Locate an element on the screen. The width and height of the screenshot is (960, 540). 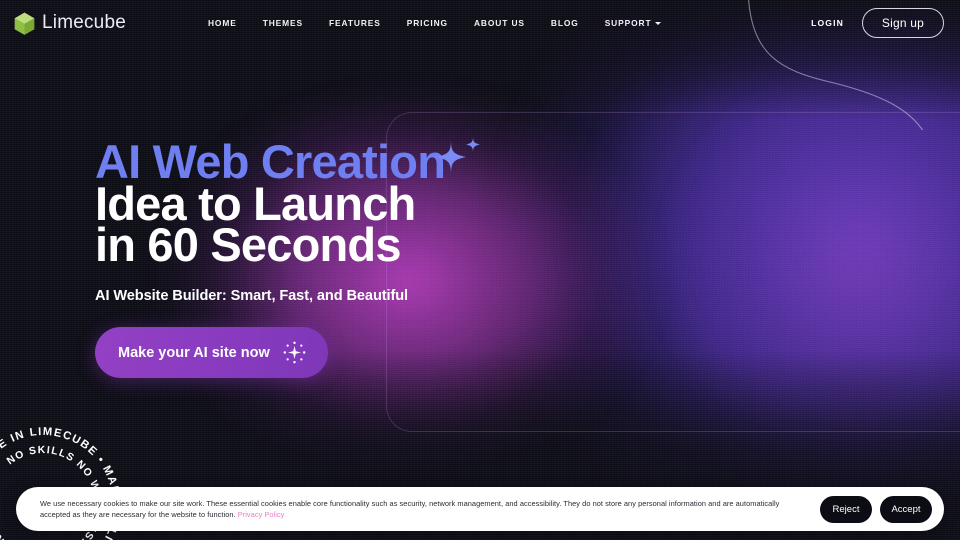
nav-item-blog: BLOG is located at coordinates (565, 23).